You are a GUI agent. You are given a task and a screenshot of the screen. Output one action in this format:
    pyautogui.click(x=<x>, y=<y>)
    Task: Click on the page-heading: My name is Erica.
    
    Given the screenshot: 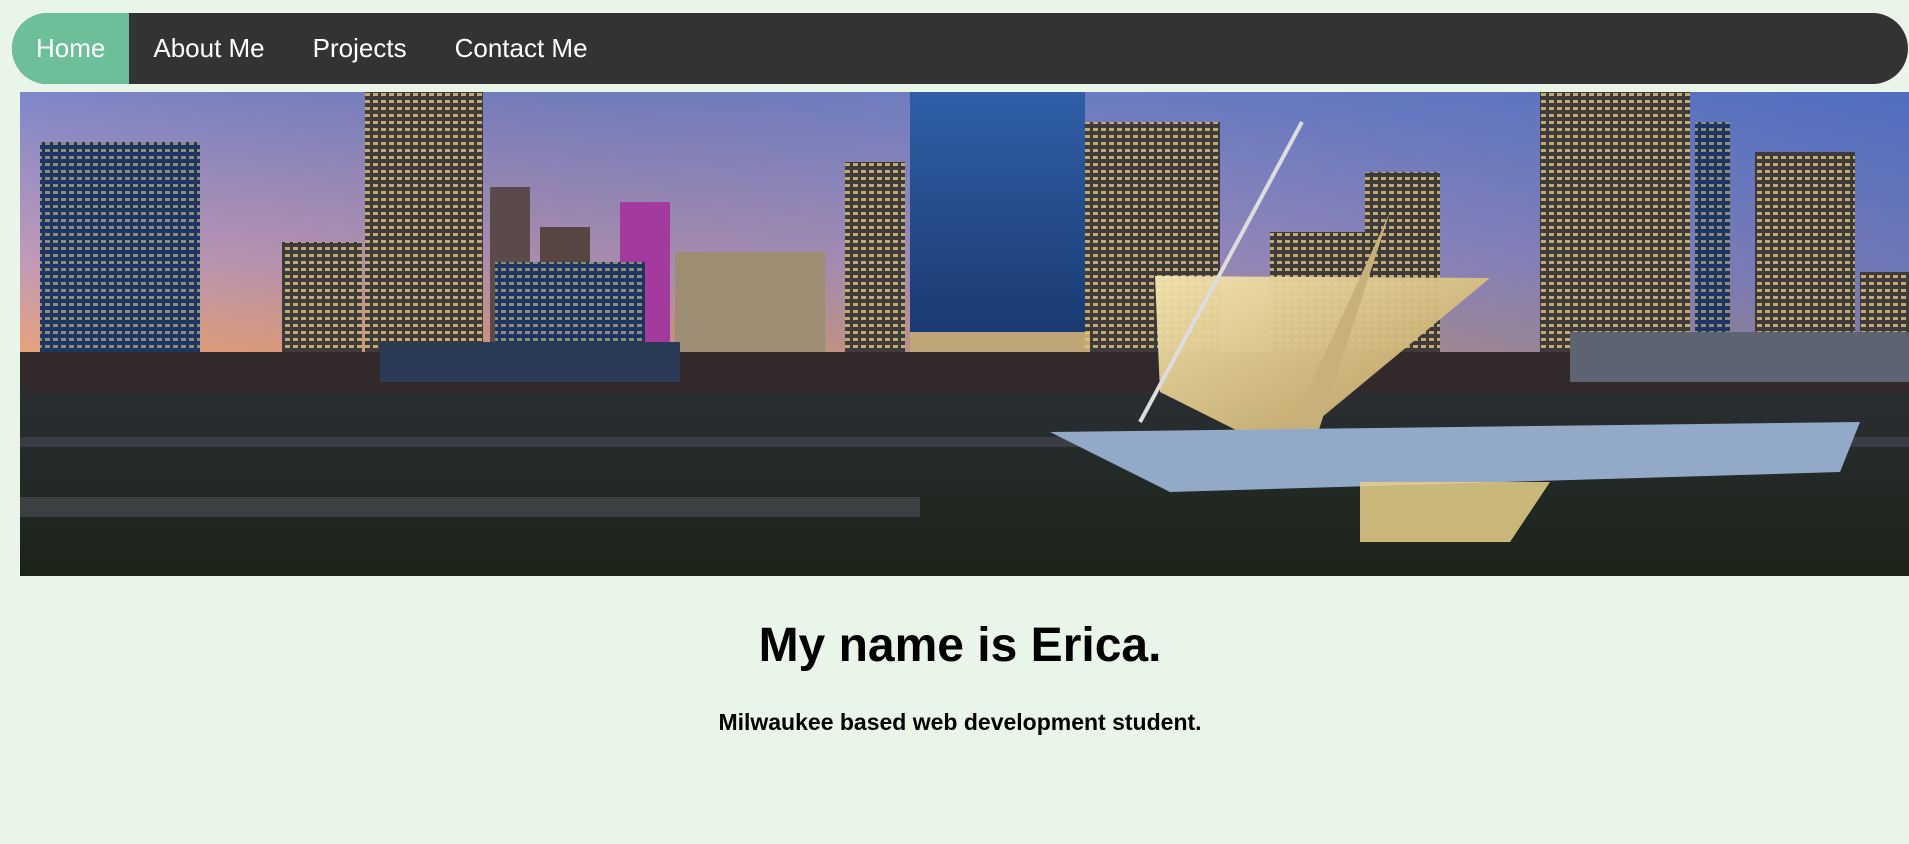 What is the action you would take?
    pyautogui.click(x=960, y=645)
    